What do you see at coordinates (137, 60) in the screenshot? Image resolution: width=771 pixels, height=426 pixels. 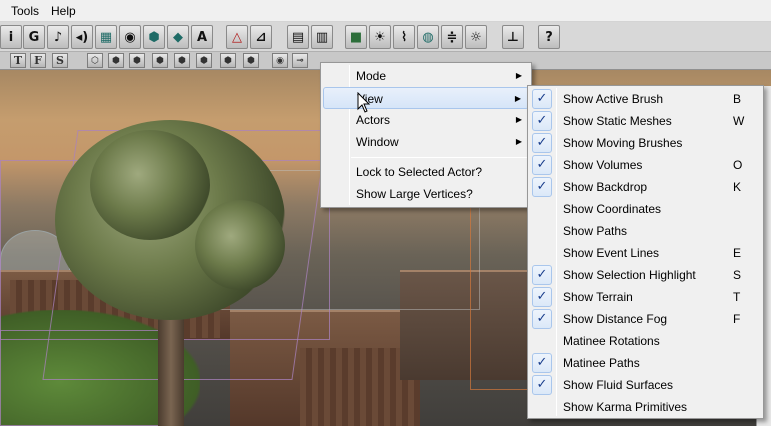 I see `textured-cube-icon: ⬢` at bounding box center [137, 60].